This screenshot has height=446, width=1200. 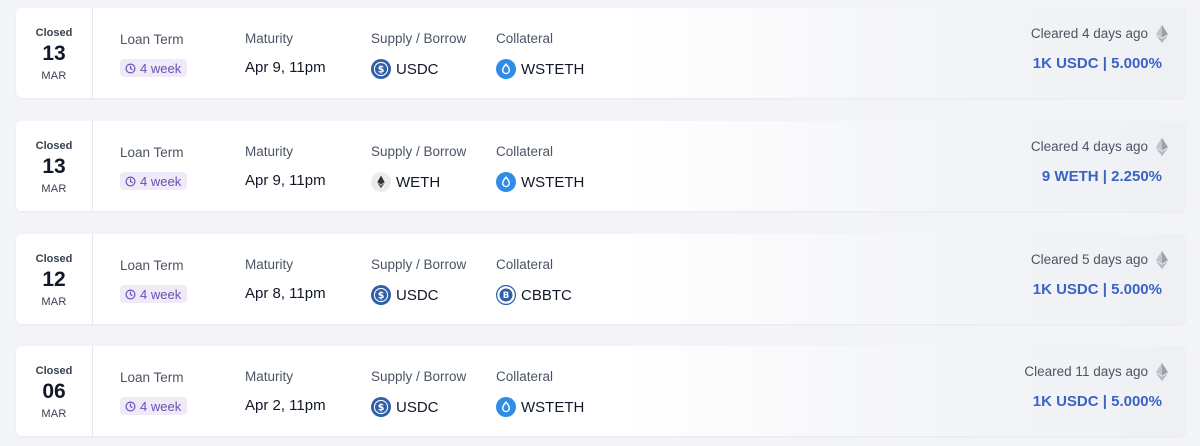 I want to click on clearing-info: Cleared 4 days ago 9 WETH | 2.250%, so click(x=1036, y=166).